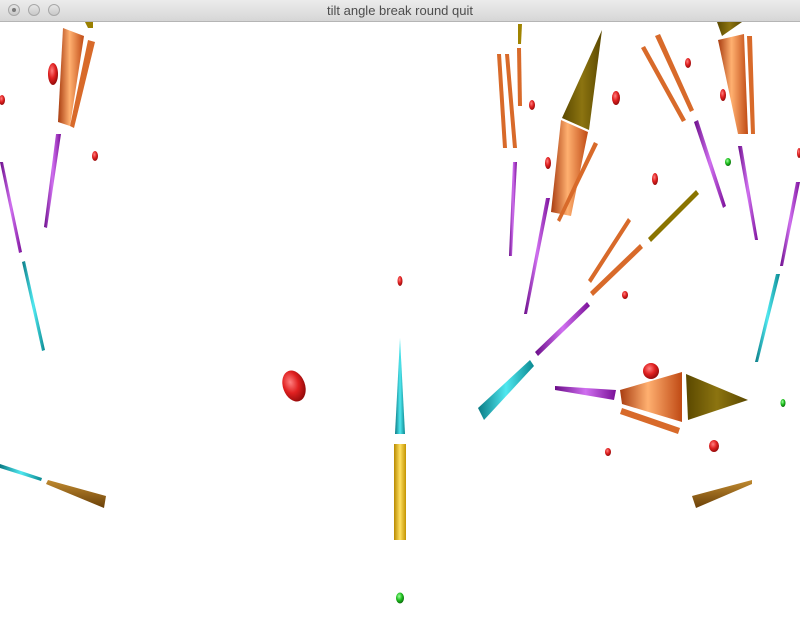  I want to click on far-right-cluster, so click(720, 192).